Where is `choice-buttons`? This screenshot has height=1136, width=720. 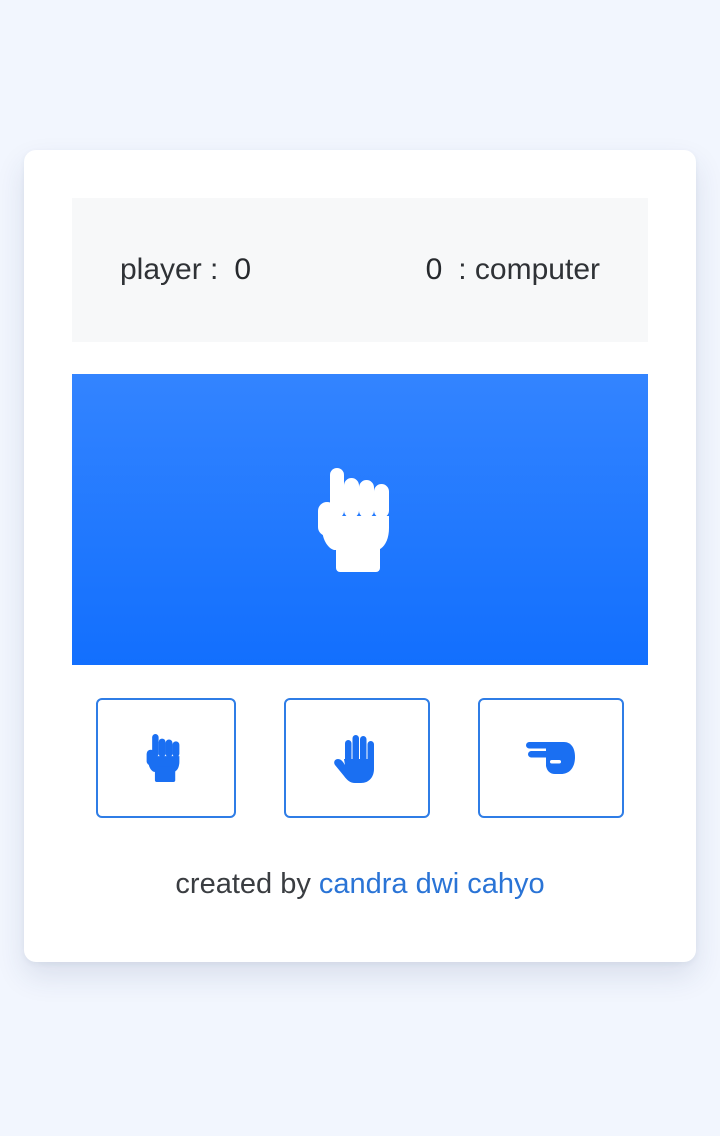
choice-buttons is located at coordinates (360, 758).